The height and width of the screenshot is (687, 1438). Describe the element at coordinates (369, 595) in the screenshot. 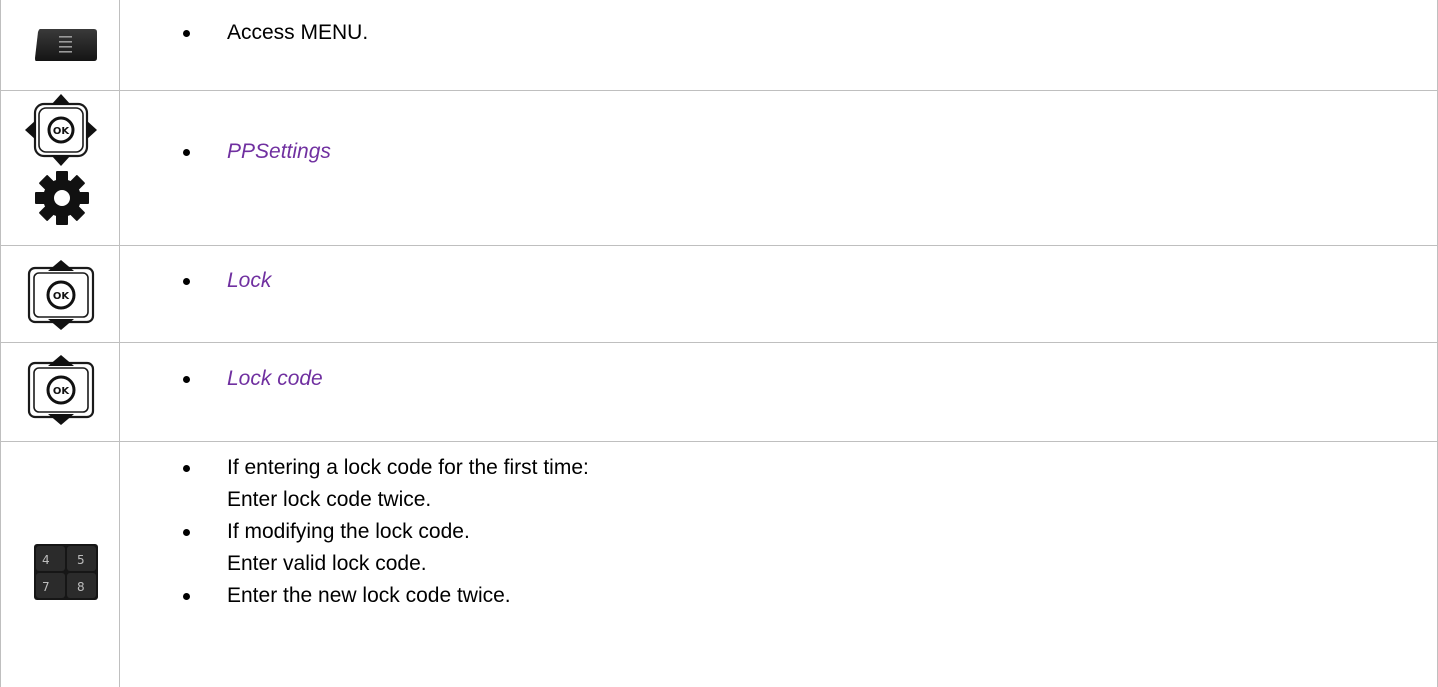

I see `instruction-text: Enter the new lock code twice.` at that location.